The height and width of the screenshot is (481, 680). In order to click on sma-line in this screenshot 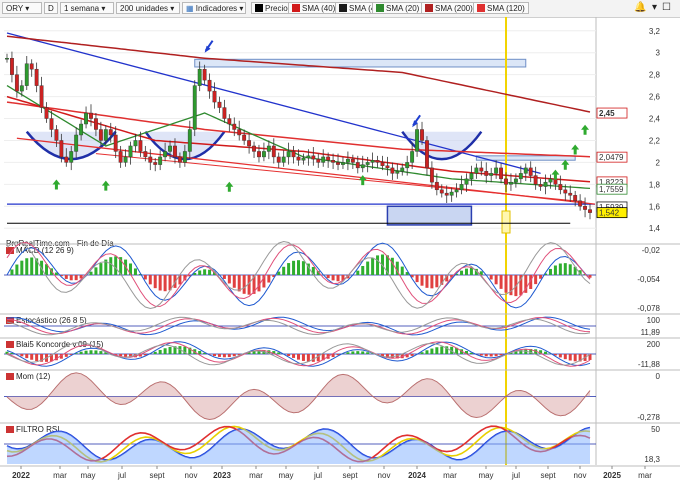, I will do `click(298, 74)`.